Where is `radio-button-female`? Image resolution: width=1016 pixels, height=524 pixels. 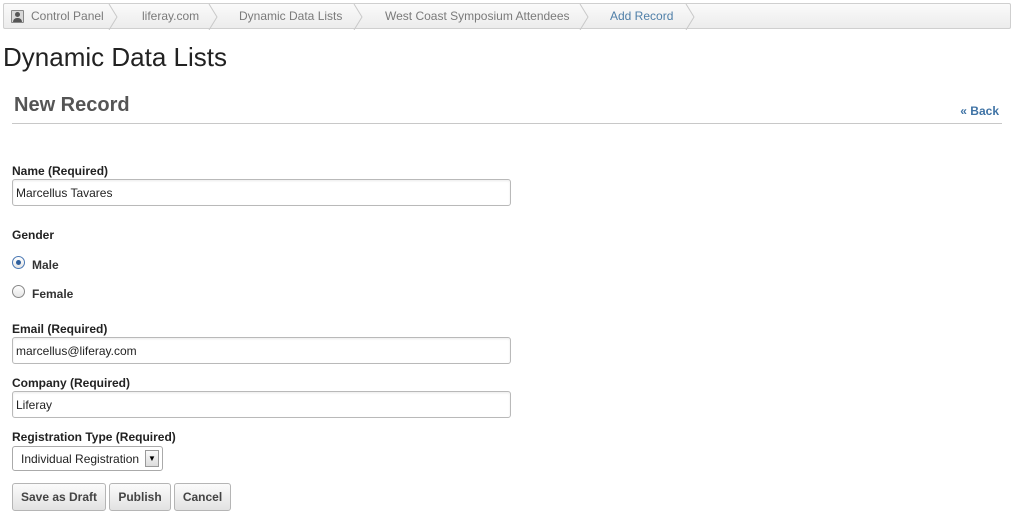
radio-button-female is located at coordinates (18, 291).